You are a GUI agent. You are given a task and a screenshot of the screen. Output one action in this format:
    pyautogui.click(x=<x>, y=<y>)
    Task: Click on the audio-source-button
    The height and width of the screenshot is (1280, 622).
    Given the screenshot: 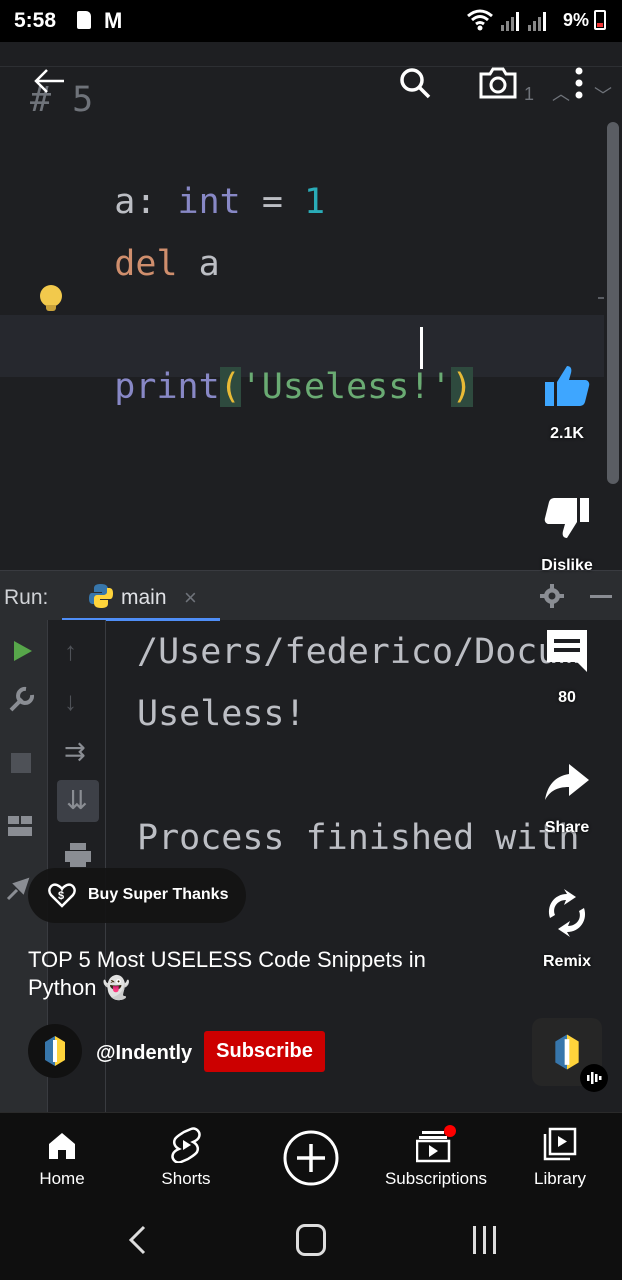 What is the action you would take?
    pyautogui.click(x=570, y=1055)
    